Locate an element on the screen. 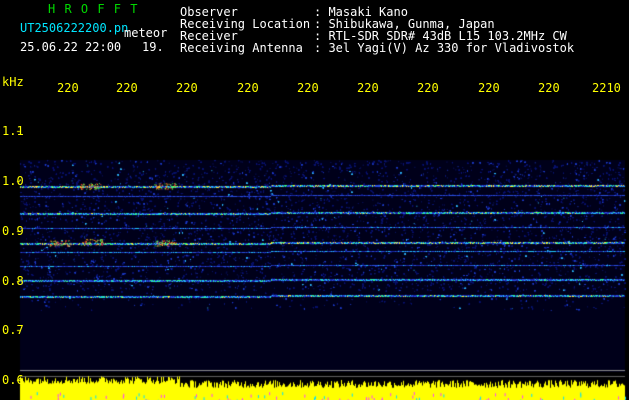  date-time: 25.06.22 22:00 is located at coordinates (71, 47).